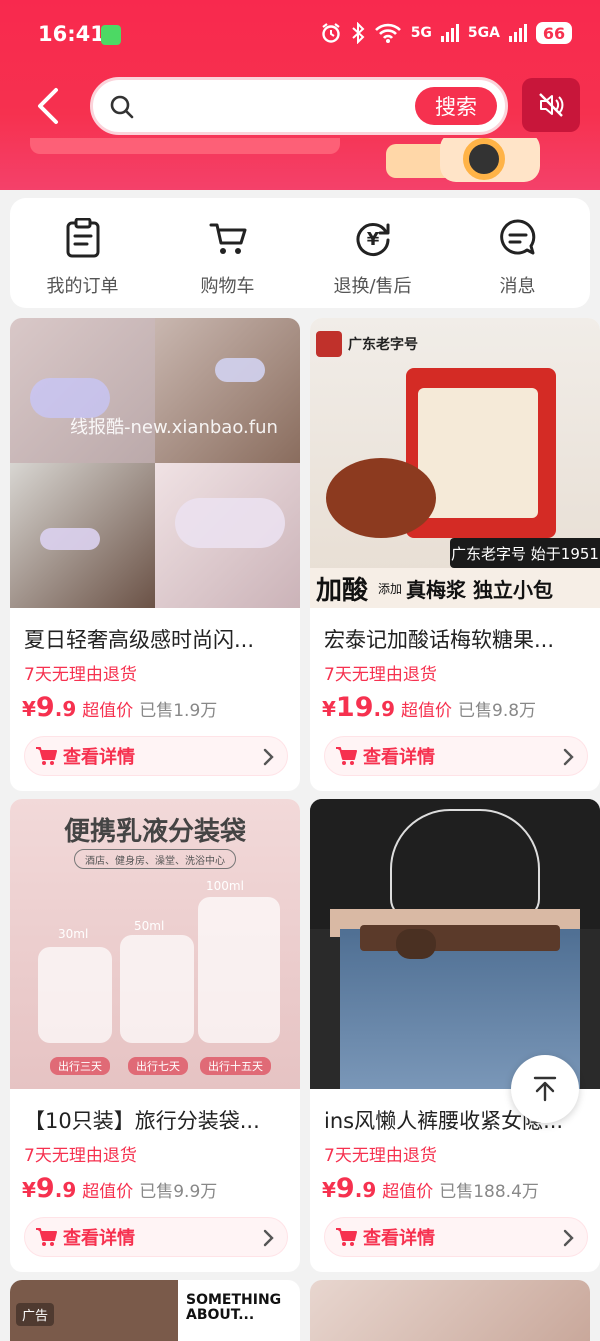 The image size is (600, 1341). Describe the element at coordinates (111, 35) in the screenshot. I see `chat-notification-icon` at that location.